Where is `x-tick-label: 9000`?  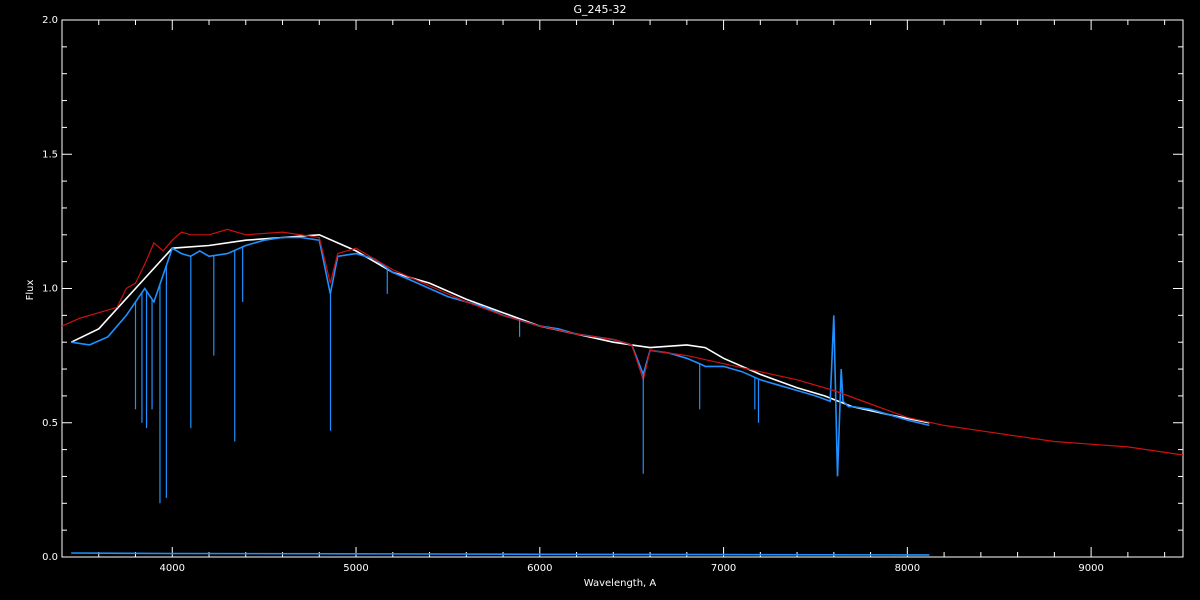 x-tick-label: 9000 is located at coordinates (1090, 568).